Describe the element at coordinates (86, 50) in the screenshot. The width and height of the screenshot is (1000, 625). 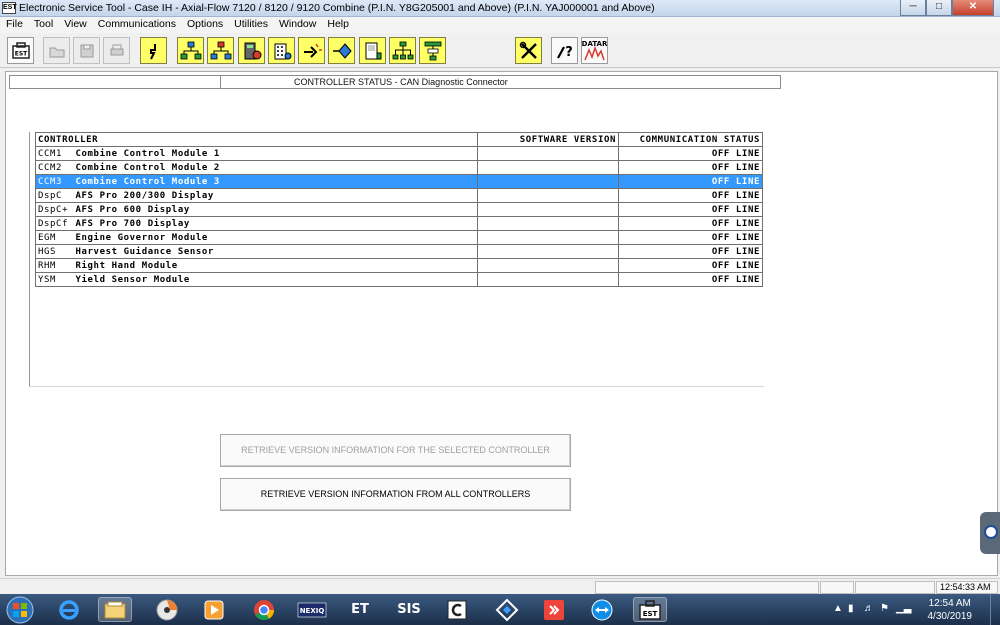
I see `save-button` at that location.